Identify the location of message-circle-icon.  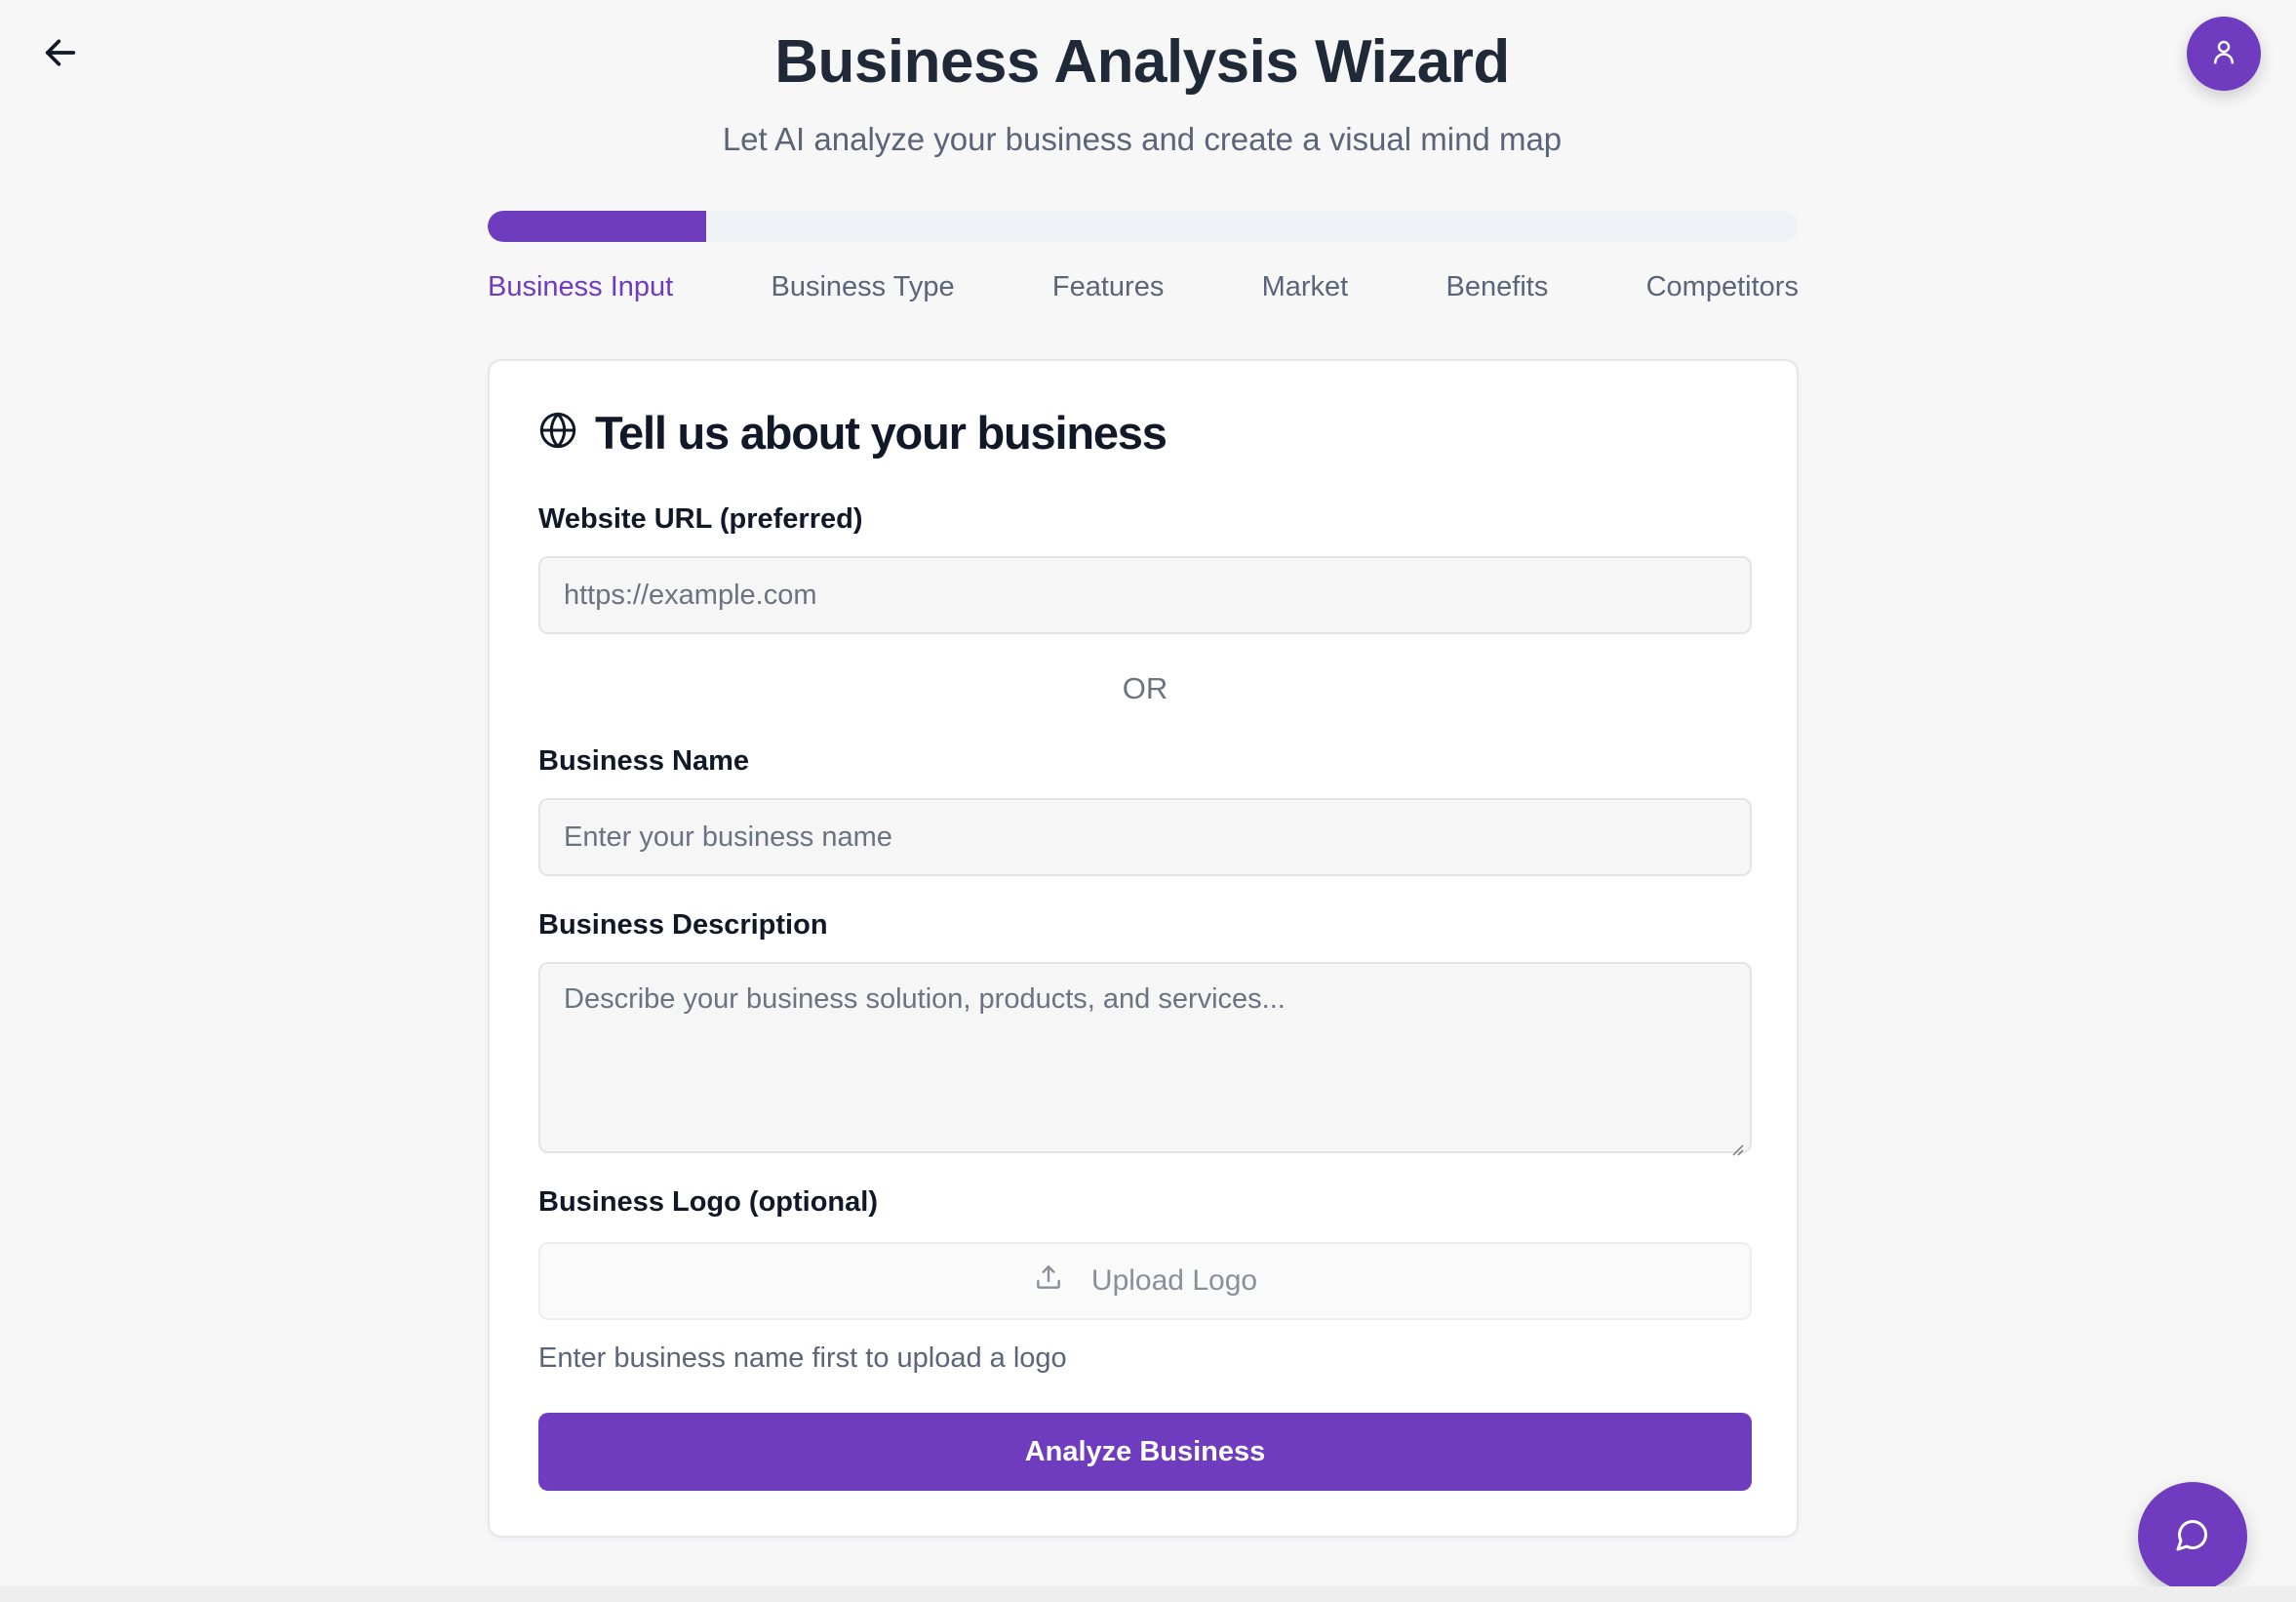
(2192, 1537).